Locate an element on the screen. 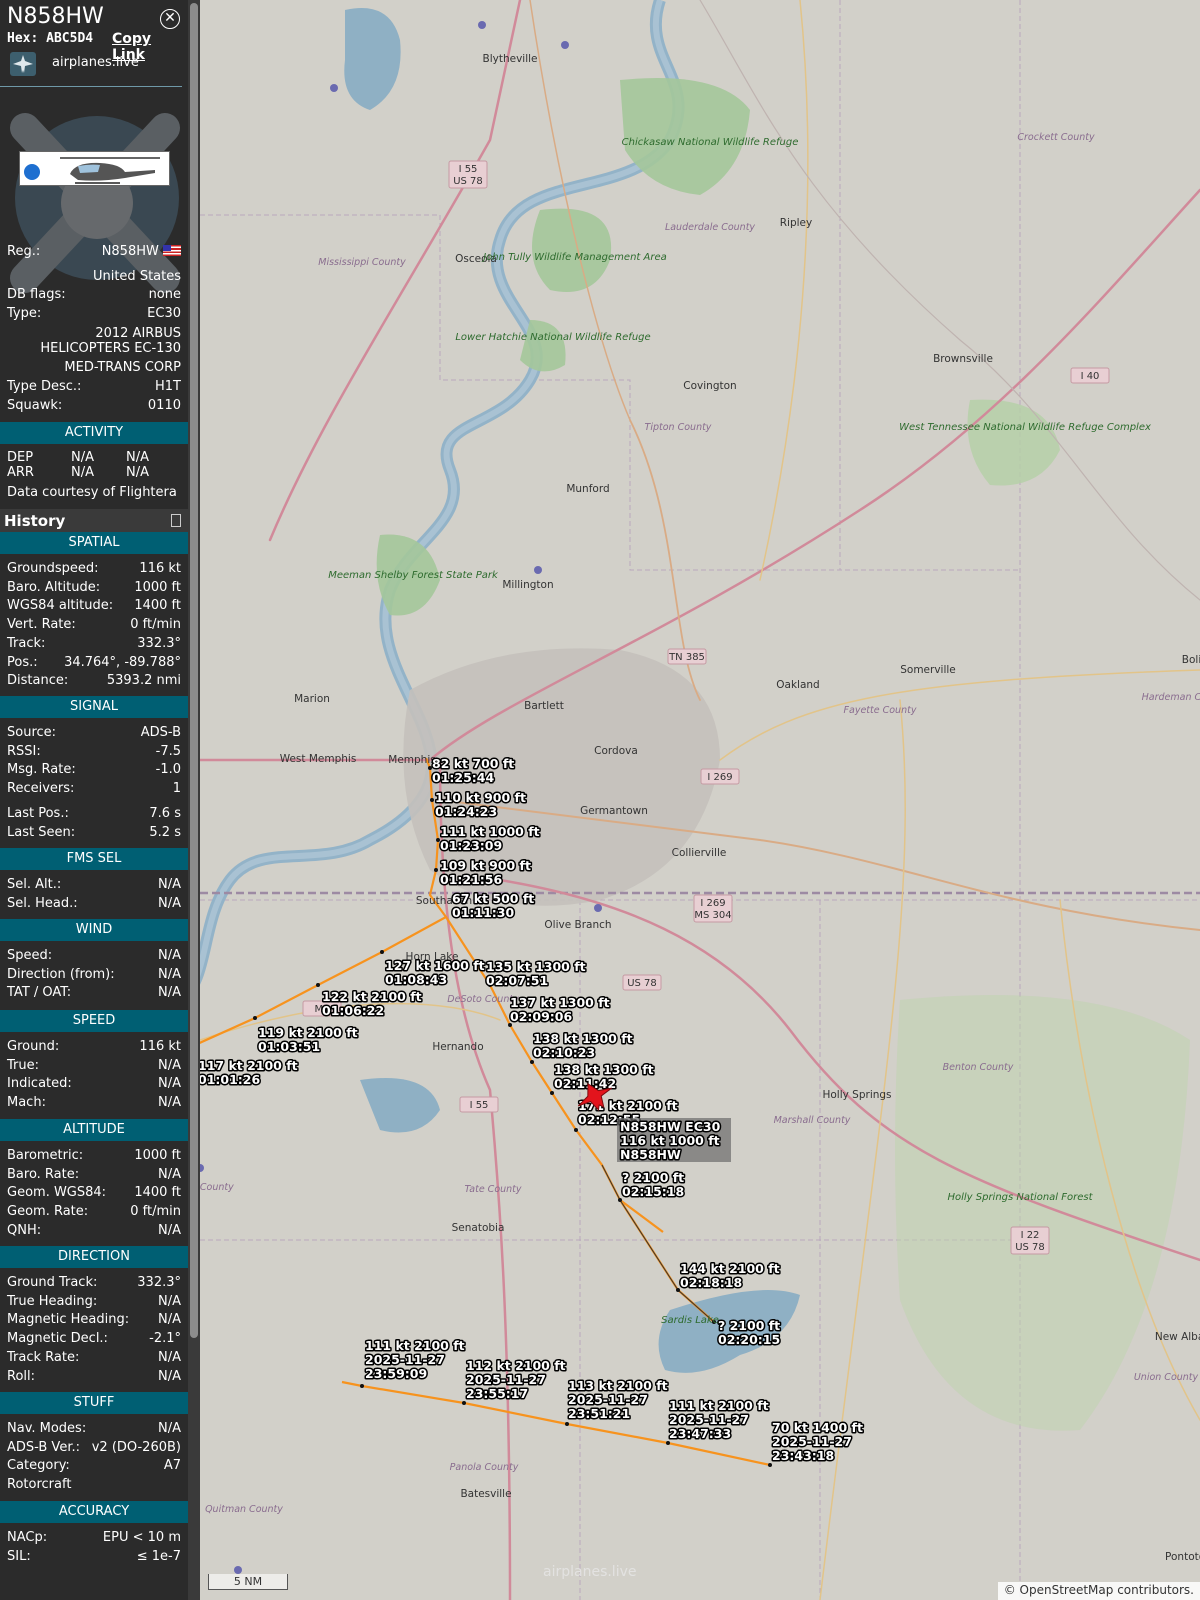  track-label: 144 kt 2100 ft is located at coordinates (730, 1268).